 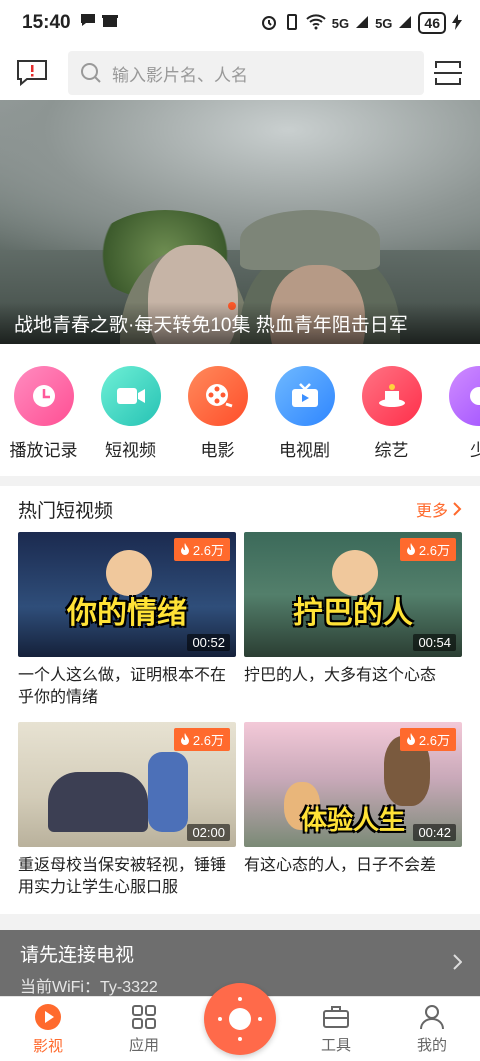 What do you see at coordinates (457, 23) in the screenshot?
I see `charging-icon` at bounding box center [457, 23].